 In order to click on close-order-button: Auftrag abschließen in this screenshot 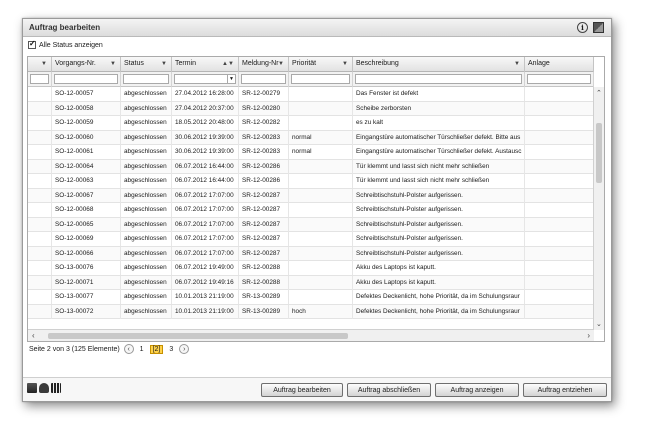, I will do `click(389, 390)`.